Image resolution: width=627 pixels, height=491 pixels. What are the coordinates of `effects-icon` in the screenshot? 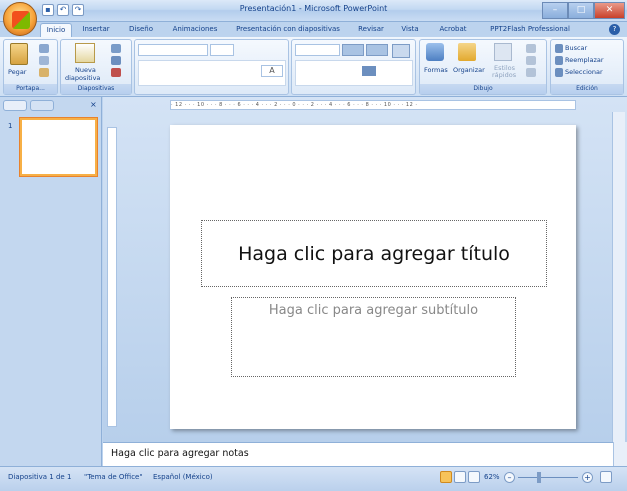 It's located at (531, 72).